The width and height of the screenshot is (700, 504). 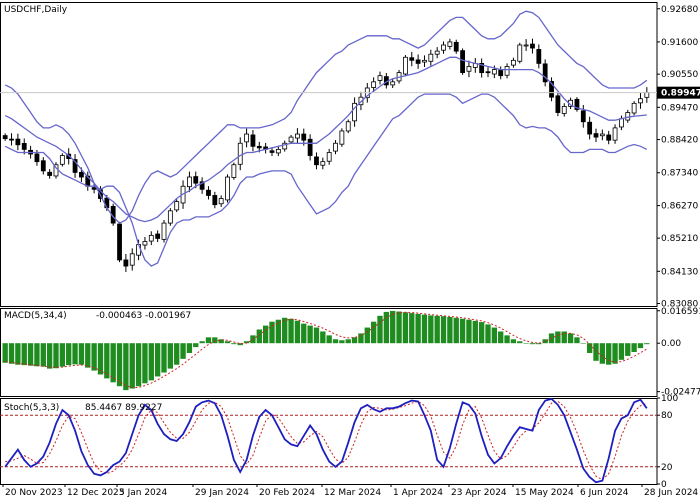 I want to click on date-axis-tick-label: 12 Dec 2023, so click(x=96, y=493).